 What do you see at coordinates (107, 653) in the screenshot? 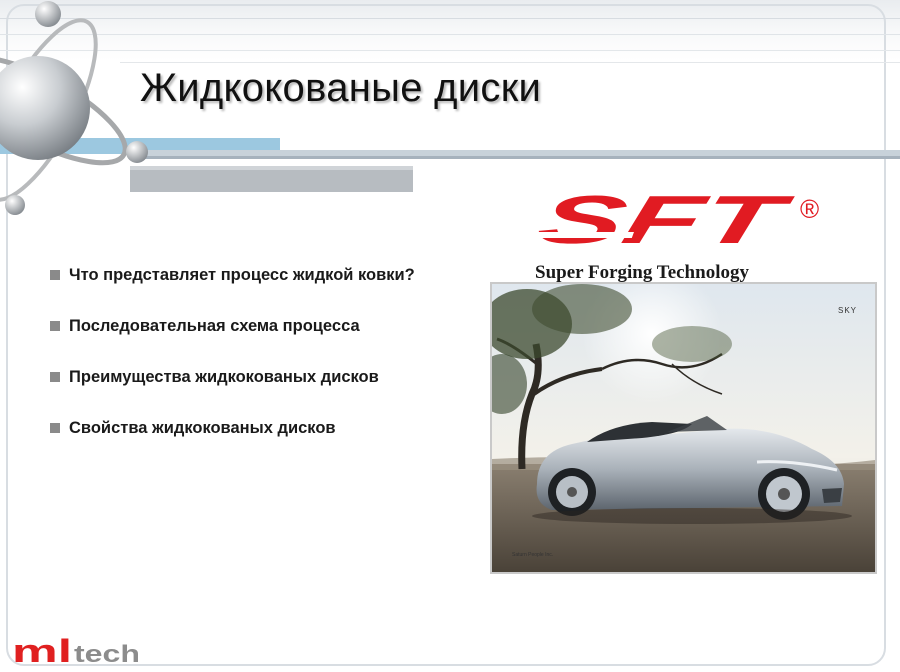
I see `mltech-tech: tech` at bounding box center [107, 653].